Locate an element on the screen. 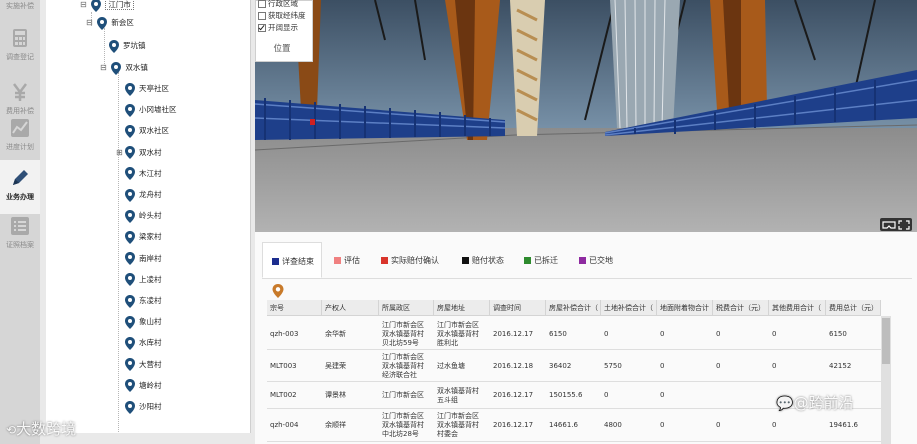  column-header: 土地补偿合计（ is located at coordinates (629, 308).